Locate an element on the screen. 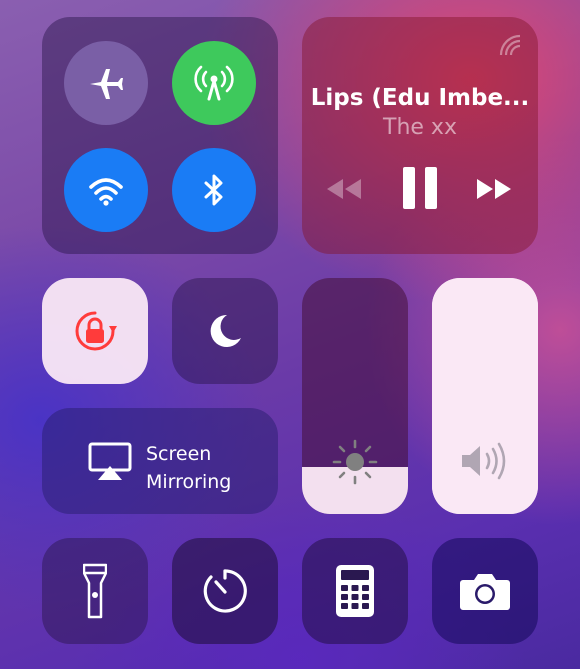 The width and height of the screenshot is (580, 669). wifi-button is located at coordinates (106, 190).